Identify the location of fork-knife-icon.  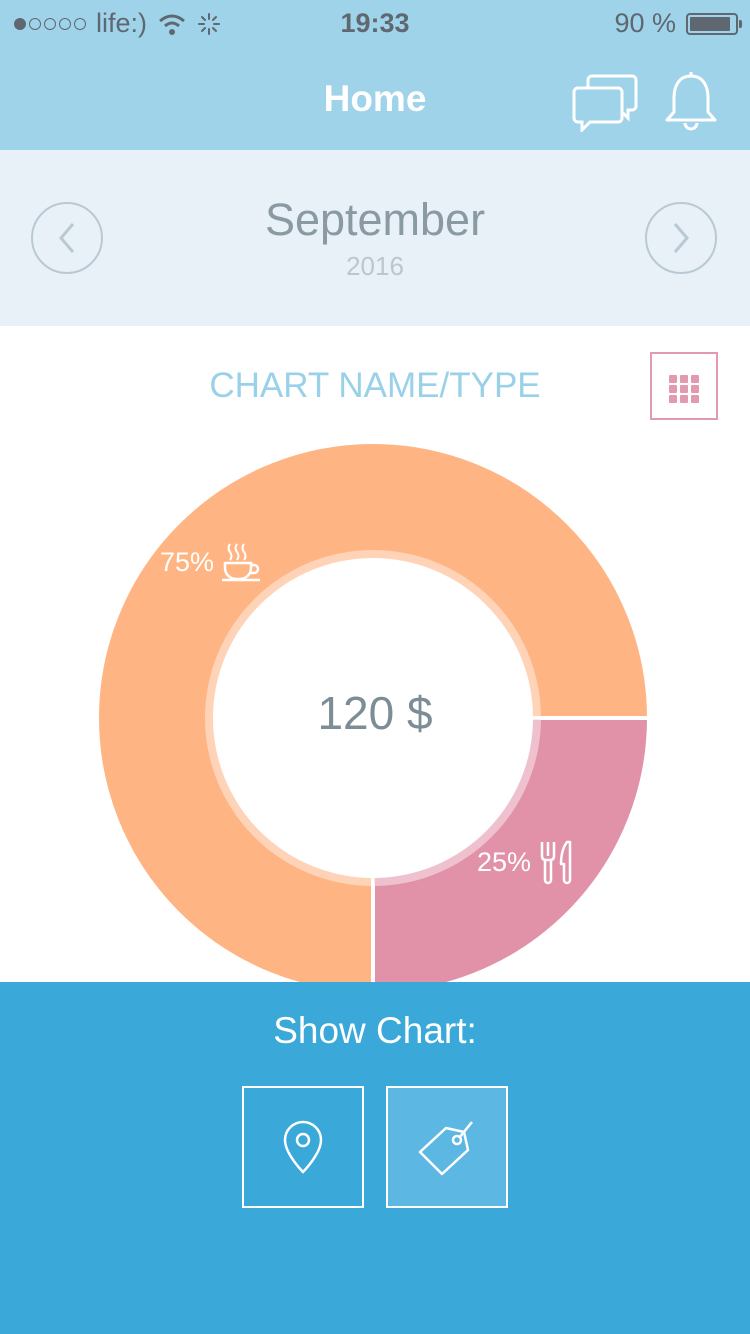
(556, 862).